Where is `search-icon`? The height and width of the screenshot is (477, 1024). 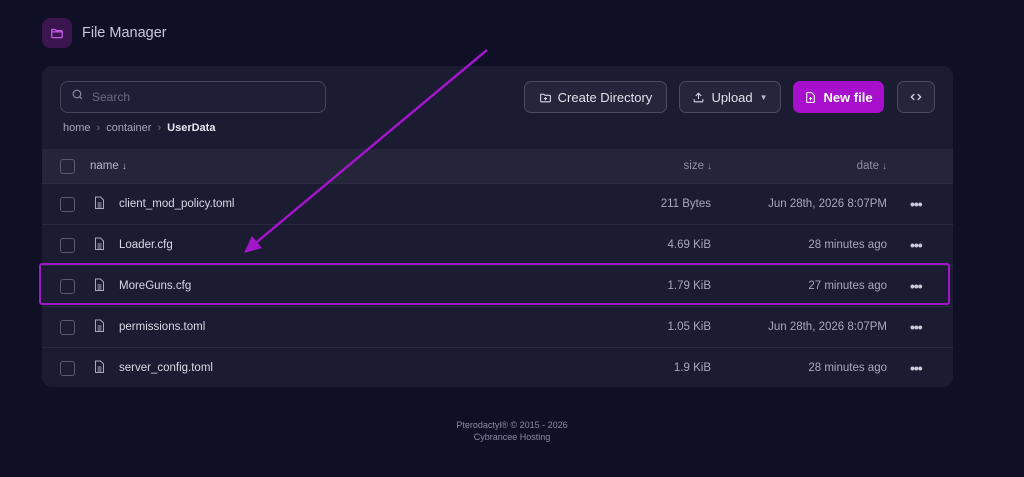
search-icon is located at coordinates (77, 97).